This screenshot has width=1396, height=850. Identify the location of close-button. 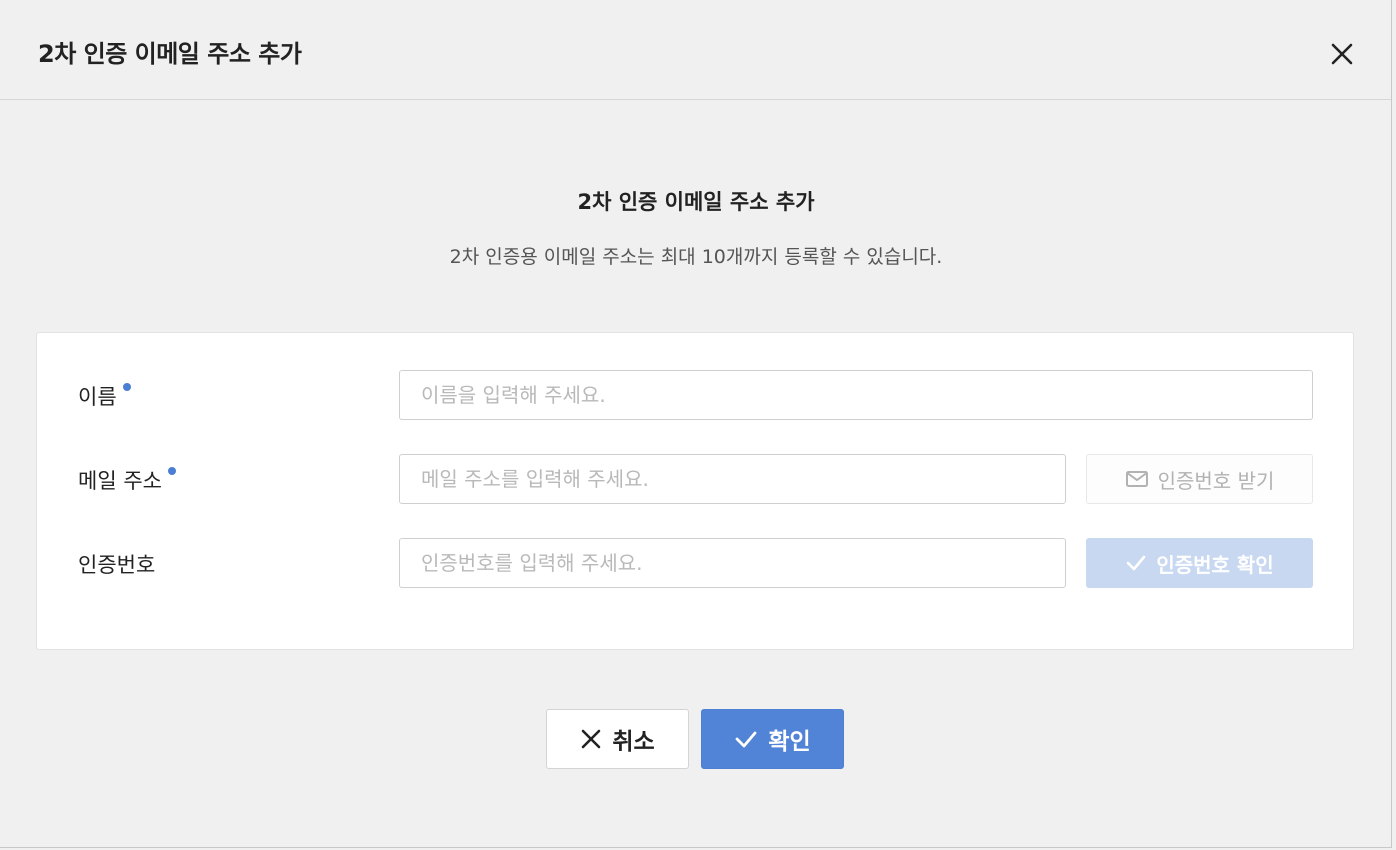
(1342, 54).